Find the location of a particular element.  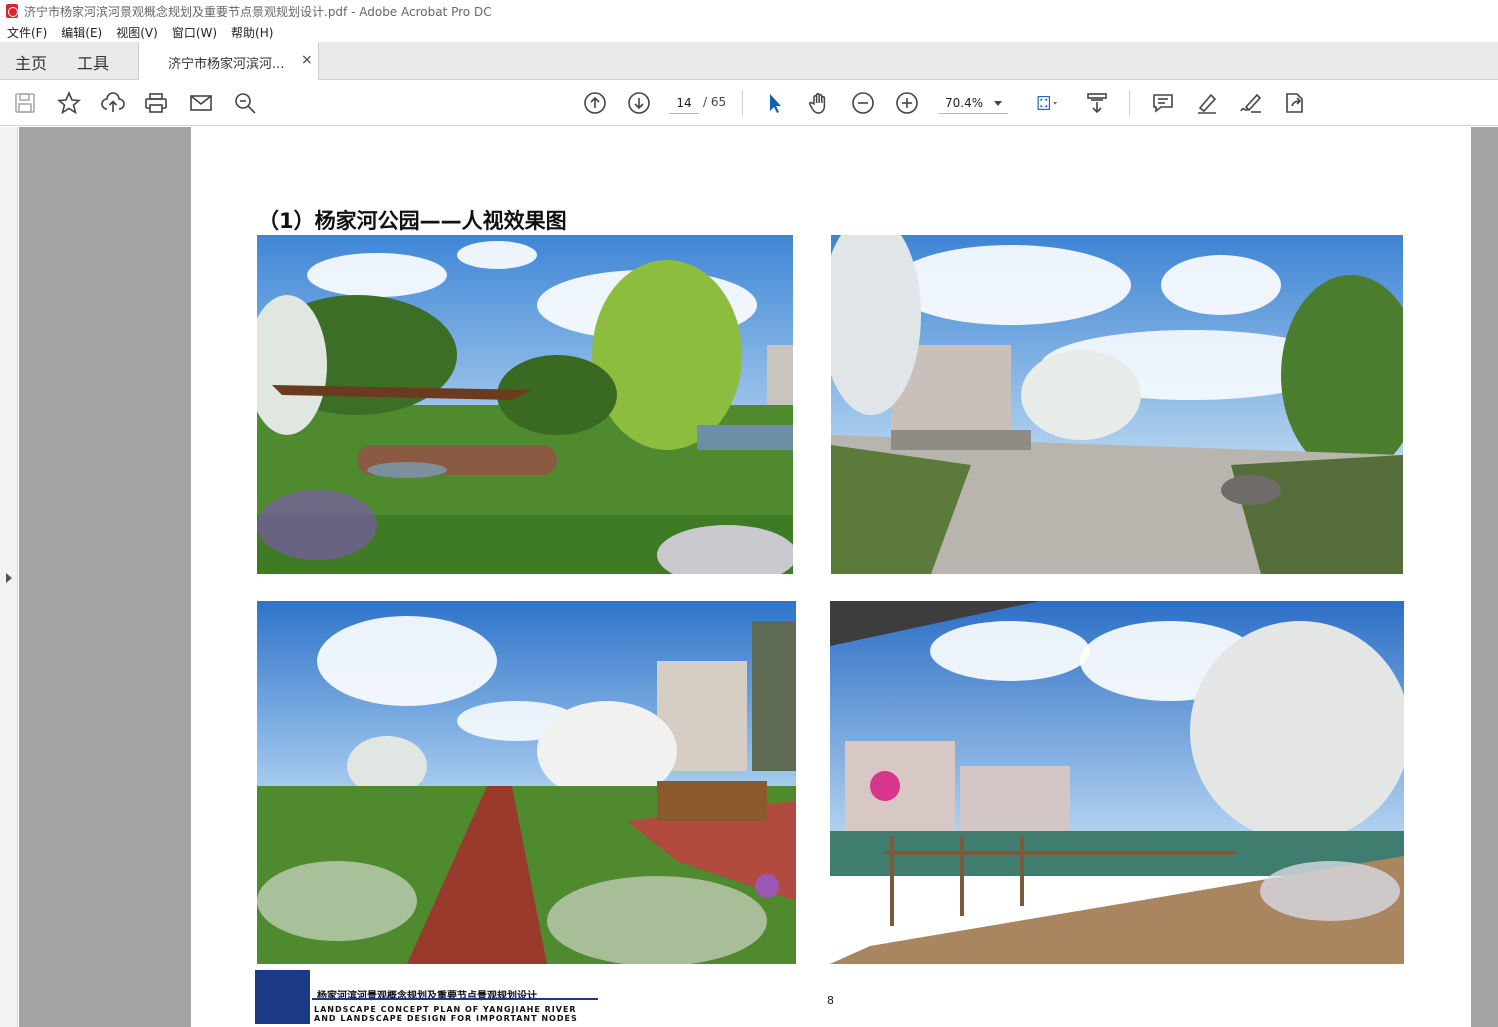

menu-bar: 文件(F) 编辑(E) 视图(V) 窗口(W) 帮助(H) is located at coordinates (749, 32).